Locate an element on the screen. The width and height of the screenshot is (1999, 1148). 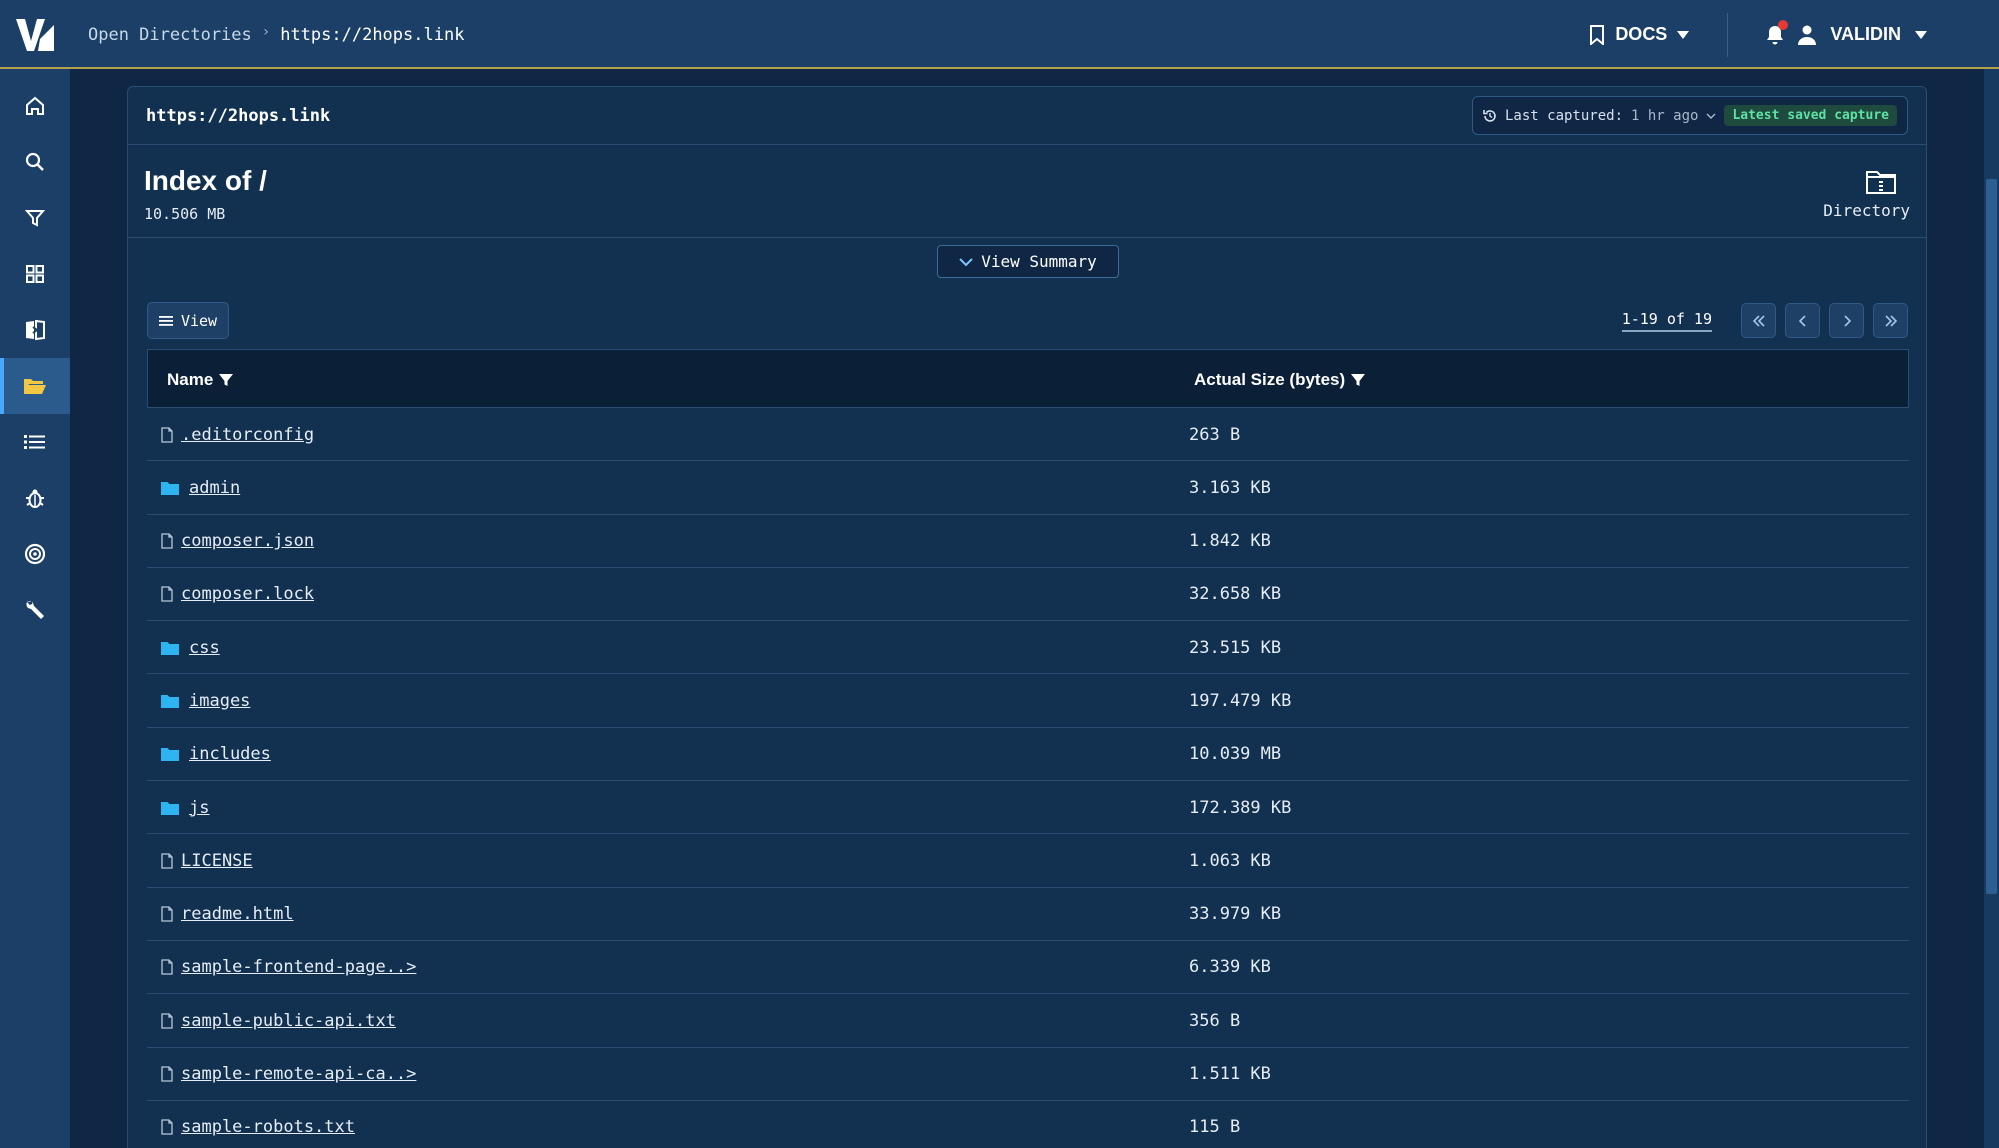
chevrons-left-icon is located at coordinates (1758, 320).